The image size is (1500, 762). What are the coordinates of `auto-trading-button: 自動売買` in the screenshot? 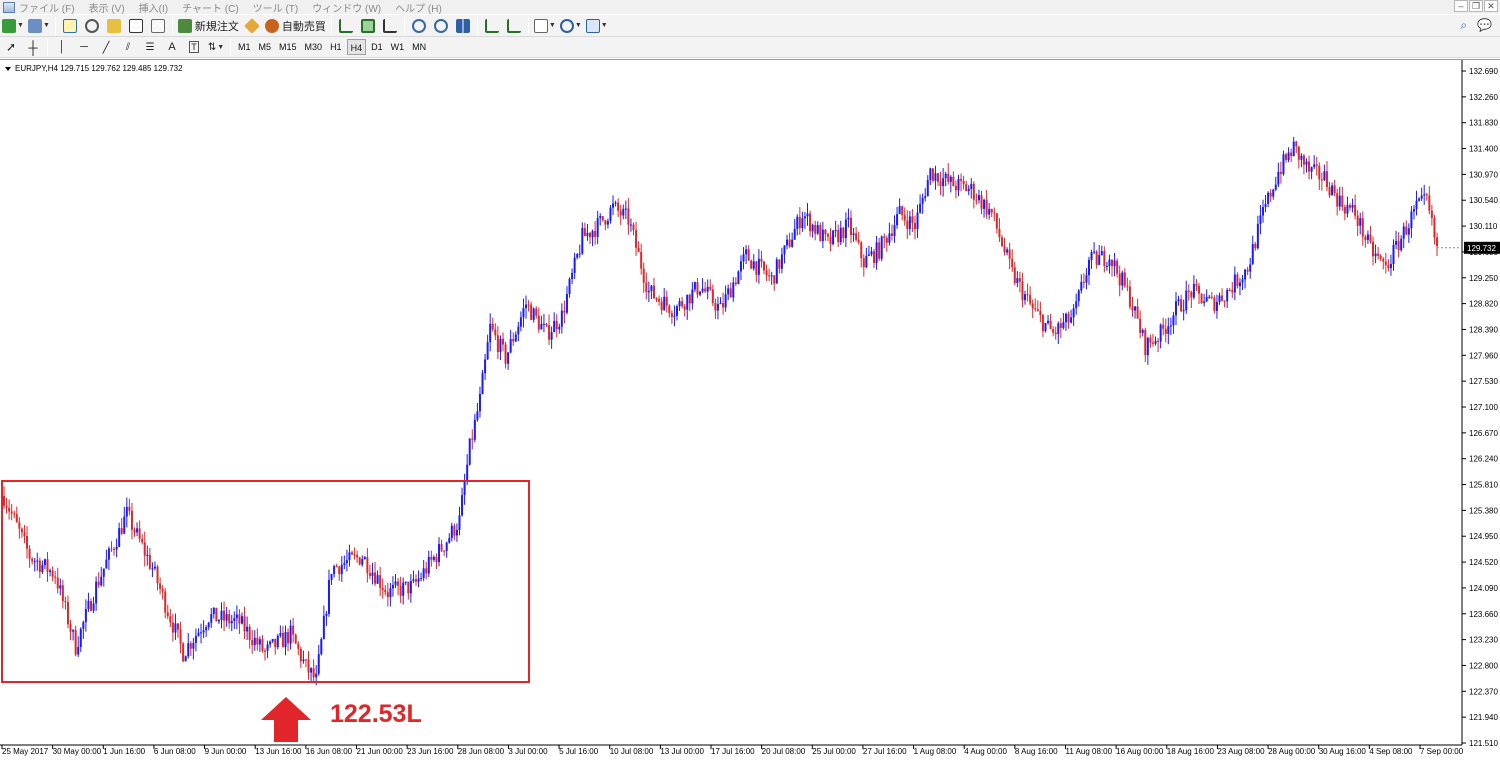 It's located at (295, 26).